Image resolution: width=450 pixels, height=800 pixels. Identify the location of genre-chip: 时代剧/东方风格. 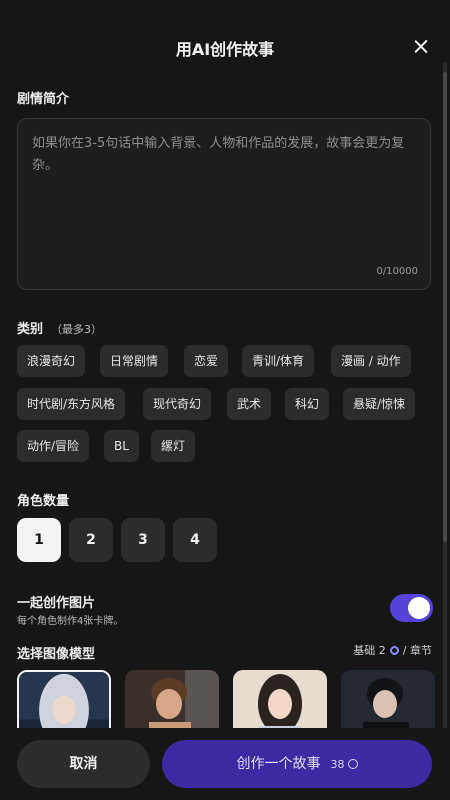
(71, 404).